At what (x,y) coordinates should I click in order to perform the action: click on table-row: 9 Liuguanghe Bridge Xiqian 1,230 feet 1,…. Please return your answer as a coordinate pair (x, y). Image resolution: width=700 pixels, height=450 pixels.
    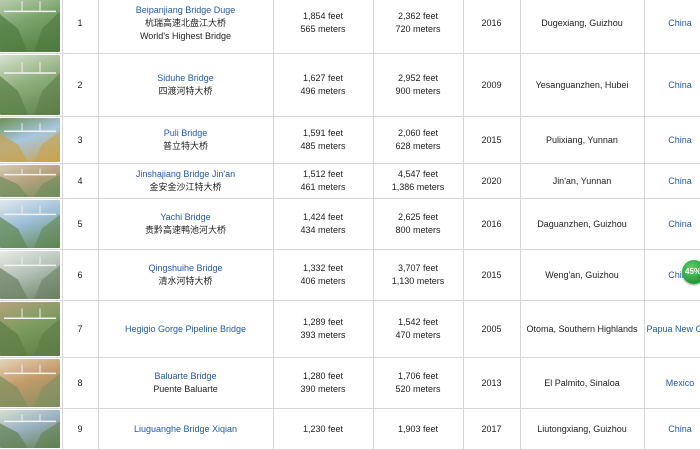
    Looking at the image, I should click on (350, 429).